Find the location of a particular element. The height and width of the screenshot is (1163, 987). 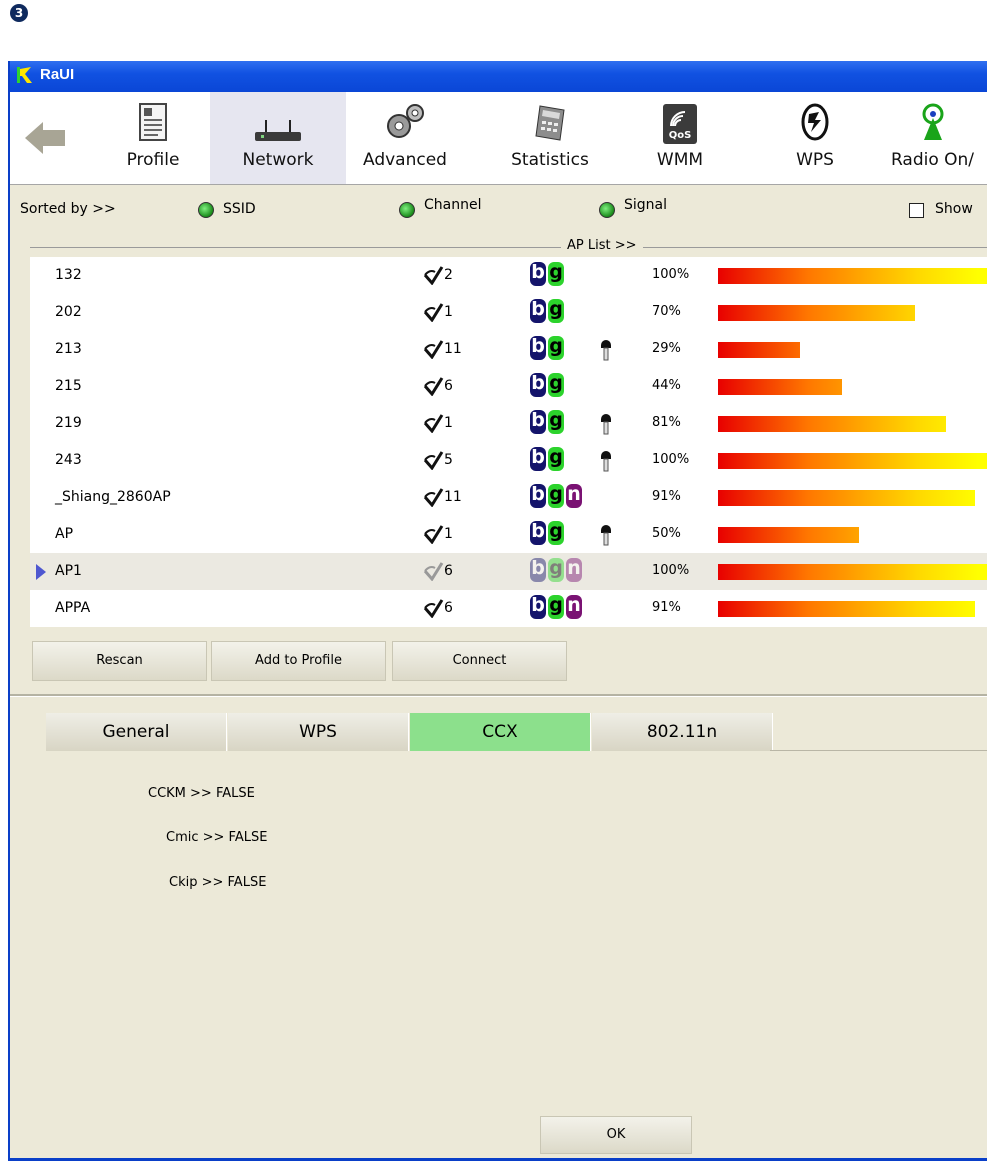

ap-ssid: 202 is located at coordinates (68, 312).